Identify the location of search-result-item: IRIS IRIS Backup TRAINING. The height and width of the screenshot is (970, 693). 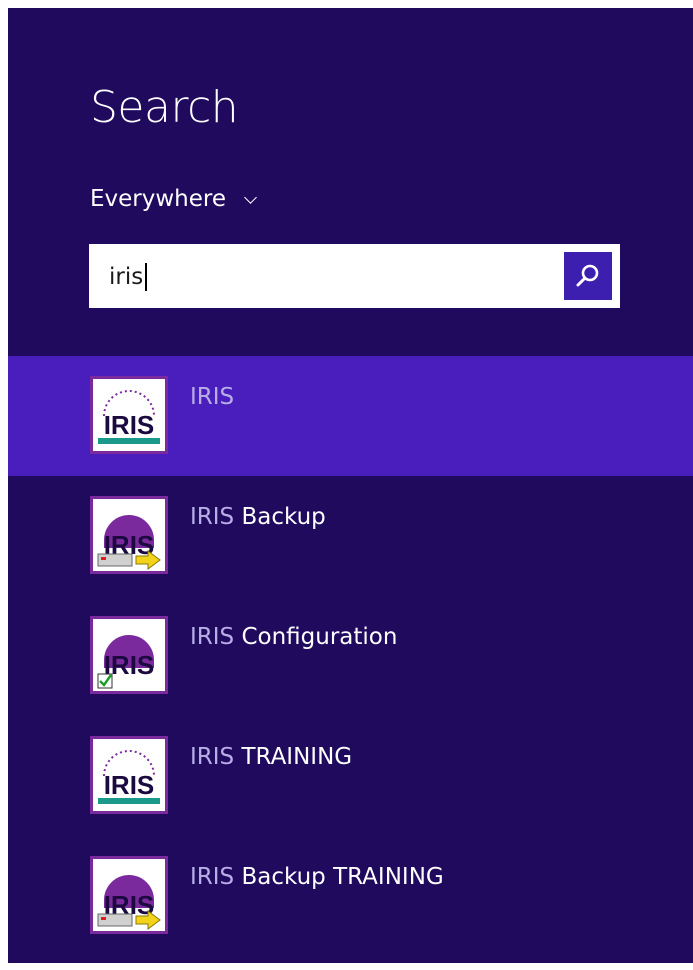
(350, 896).